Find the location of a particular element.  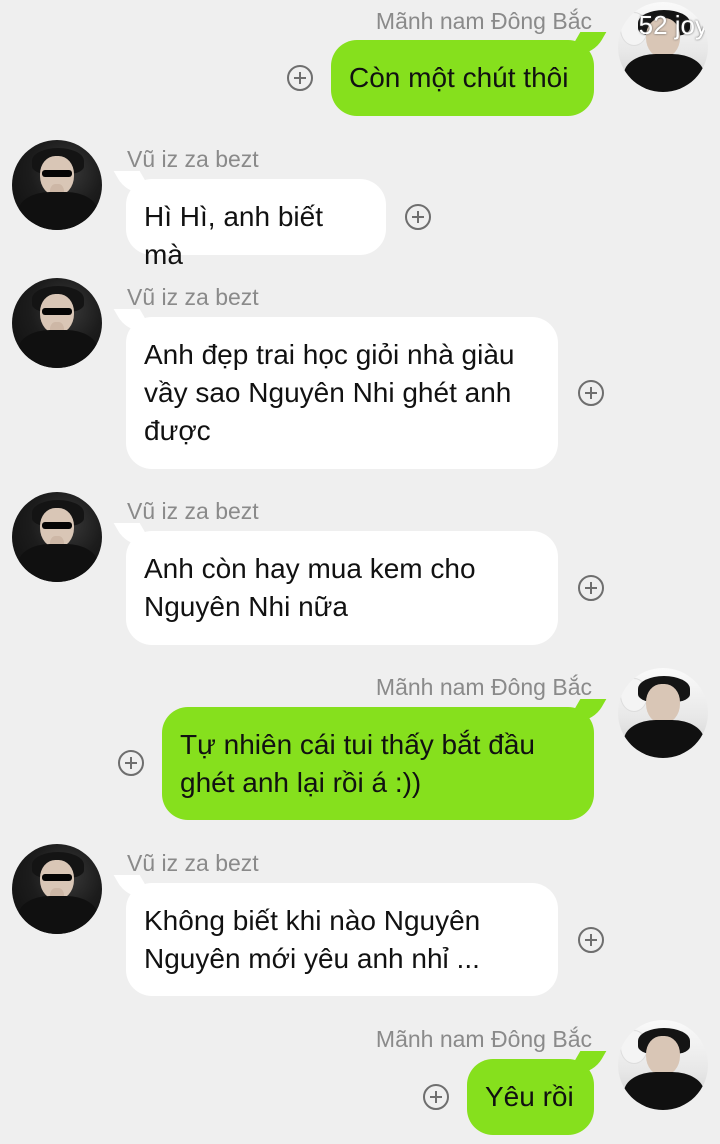

message-bubble-outgoing: Yêu rồi is located at coordinates (530, 1097).